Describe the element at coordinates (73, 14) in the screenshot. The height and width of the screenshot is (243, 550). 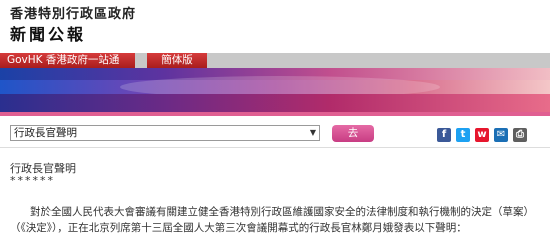
I see `government-name: 香港特別行政區政府` at that location.